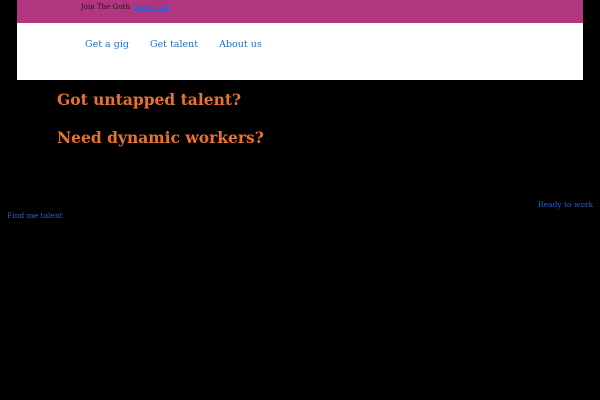 This screenshot has width=600, height=400. Describe the element at coordinates (105, 7) in the screenshot. I see `top-banner-label: Join The Guth` at that location.